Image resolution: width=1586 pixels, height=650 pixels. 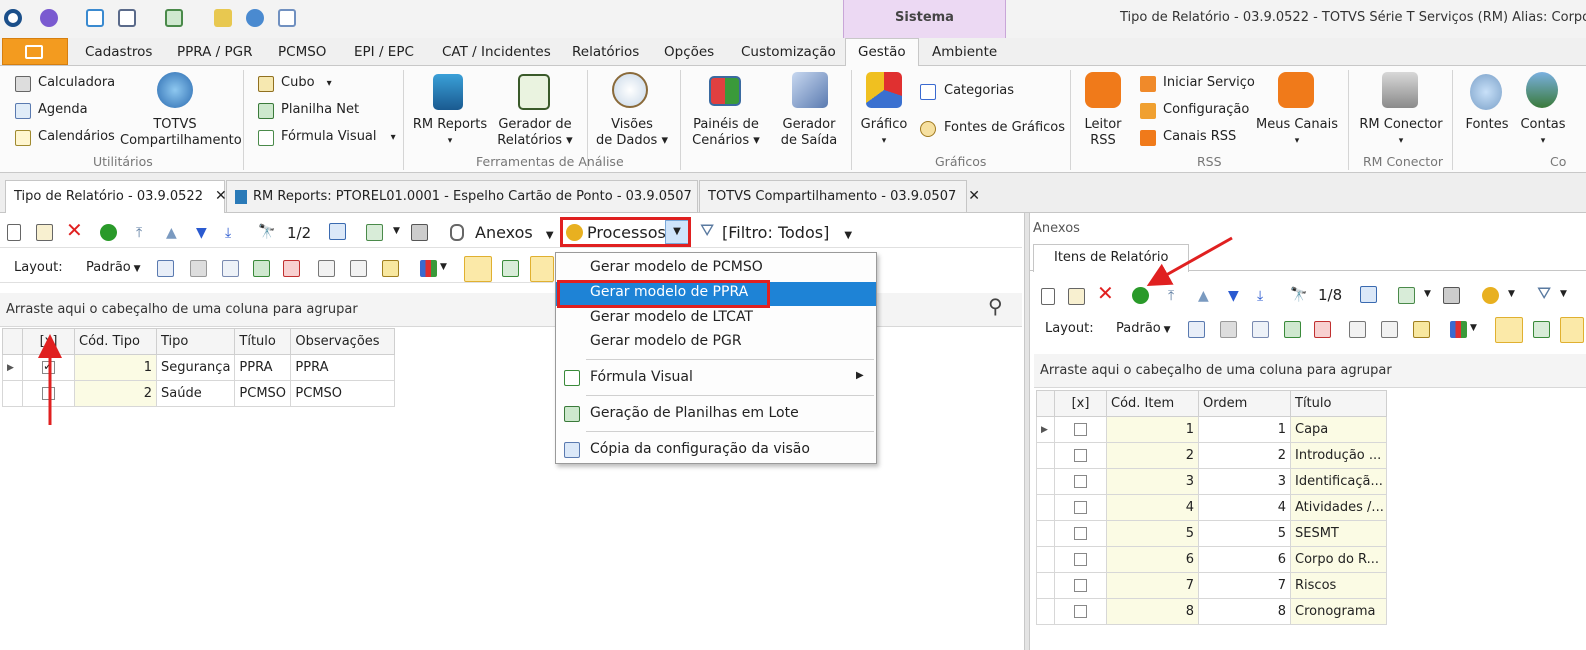 I want to click on grafico-button: Gráfico ▾, so click(x=884, y=133).